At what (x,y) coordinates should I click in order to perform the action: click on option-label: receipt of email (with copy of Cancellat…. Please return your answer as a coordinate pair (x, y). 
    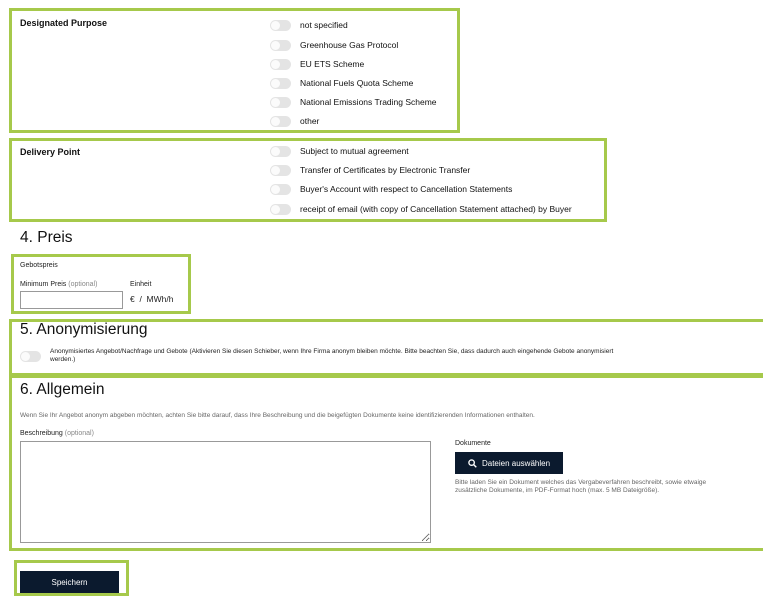
    Looking at the image, I should click on (436, 209).